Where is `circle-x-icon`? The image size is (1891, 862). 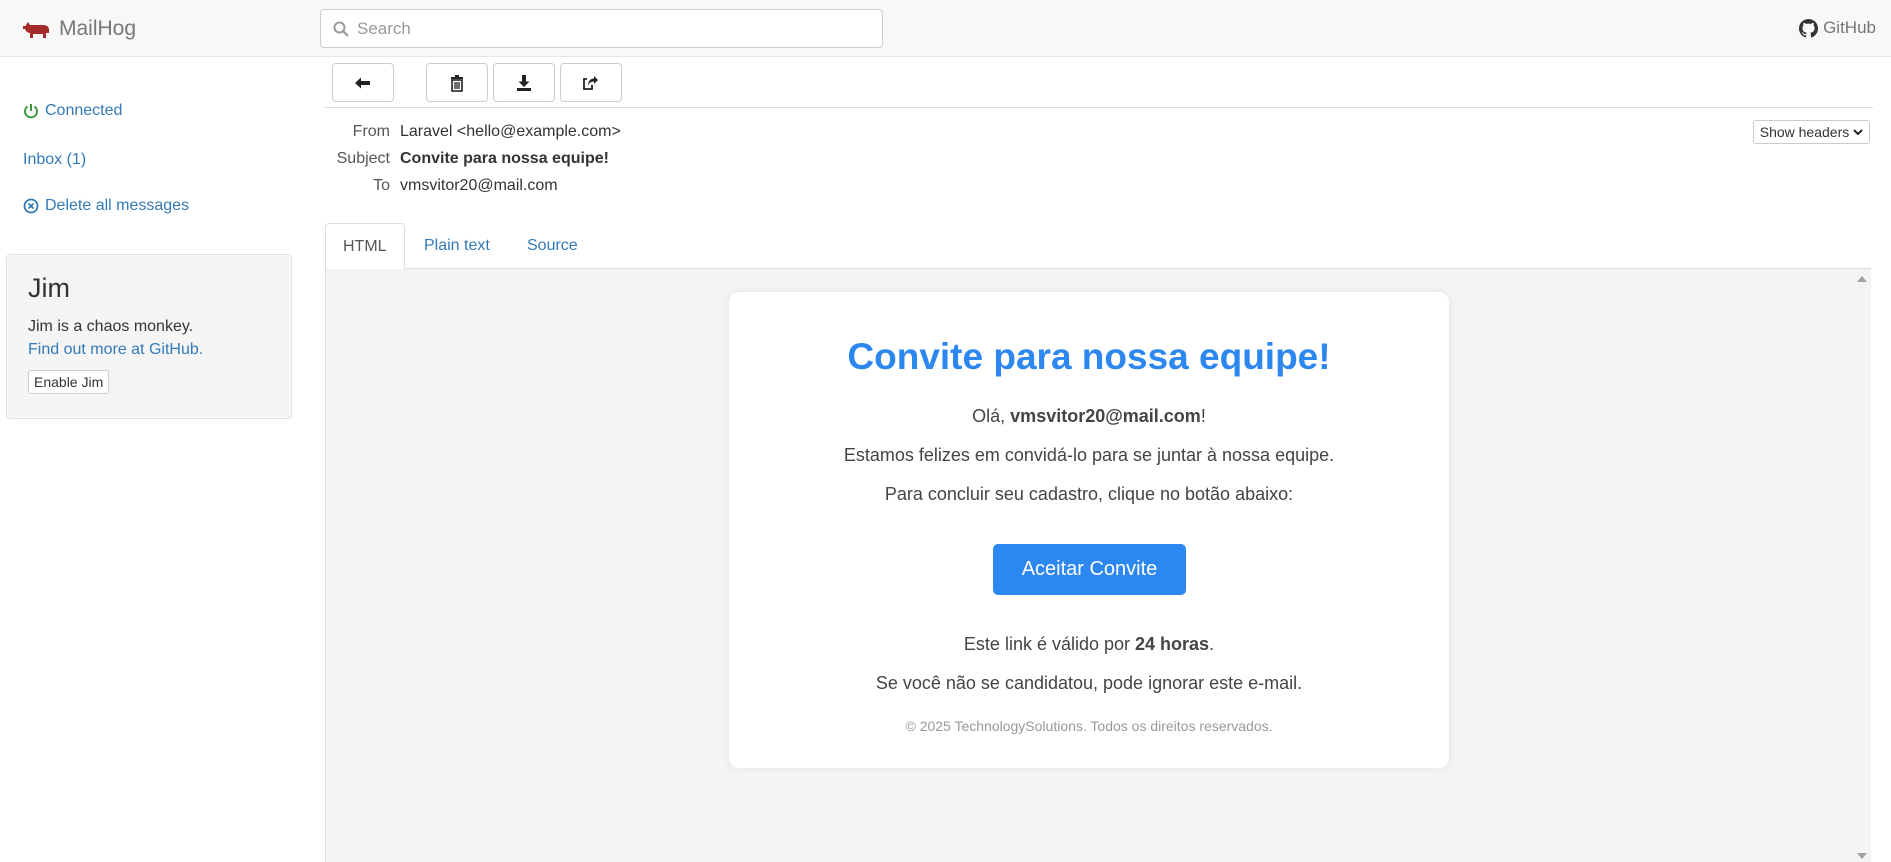
circle-x-icon is located at coordinates (31, 206).